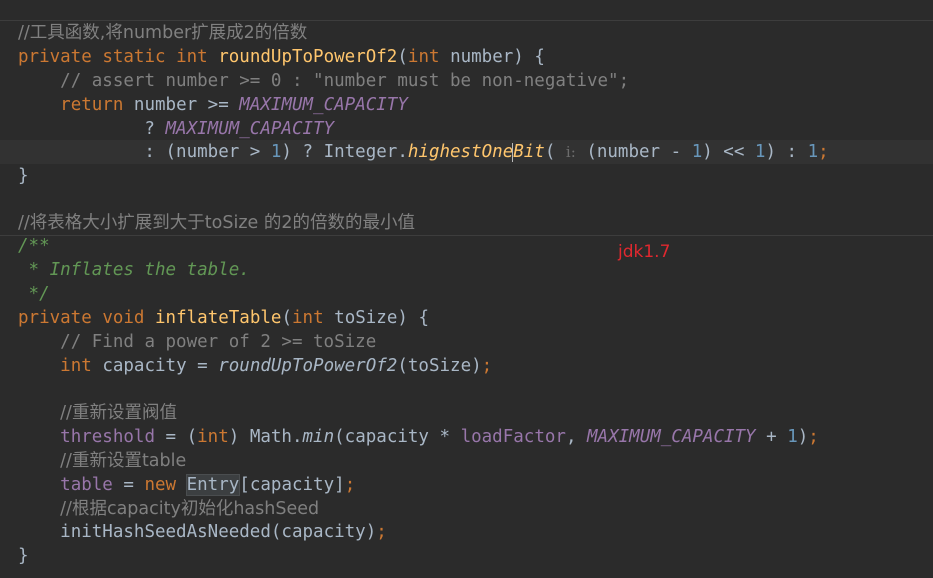  I want to click on code-line-11: * Inflates the table., so click(466, 270).